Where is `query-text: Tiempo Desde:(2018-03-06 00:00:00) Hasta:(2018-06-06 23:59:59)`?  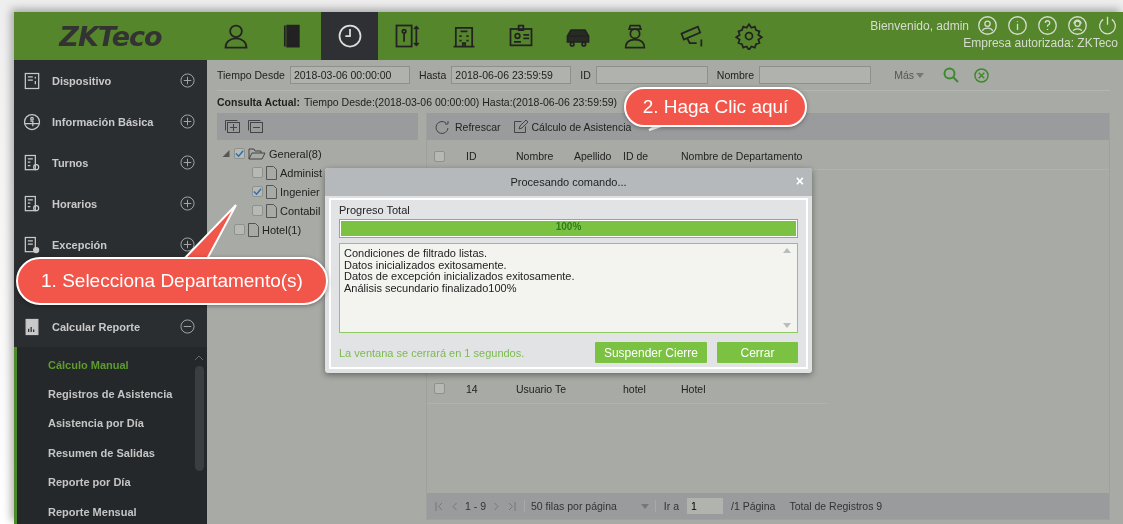
query-text: Tiempo Desde:(2018-03-06 00:00:00) Hasta:(2018-06-06 23:59:59) is located at coordinates (461, 102).